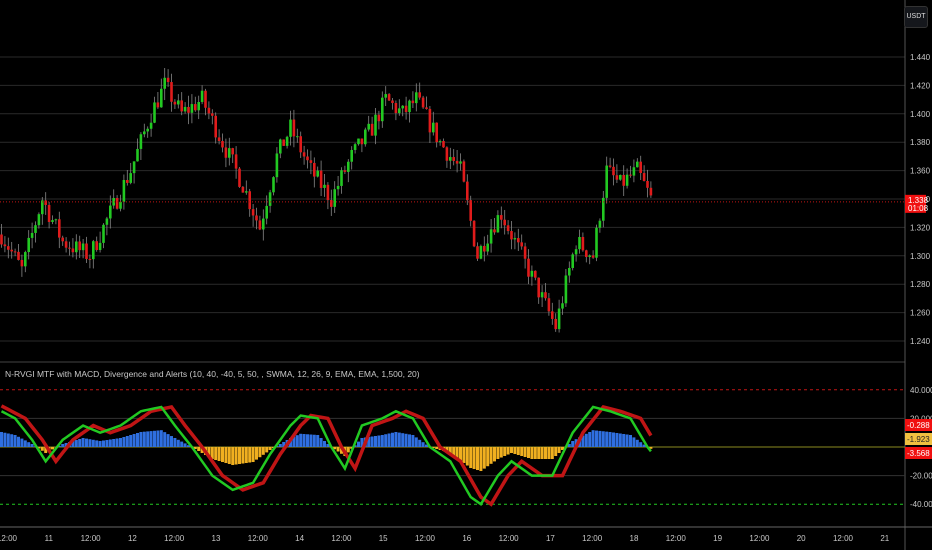  I want to click on time-tick-label: 12:00, so click(91, 538).